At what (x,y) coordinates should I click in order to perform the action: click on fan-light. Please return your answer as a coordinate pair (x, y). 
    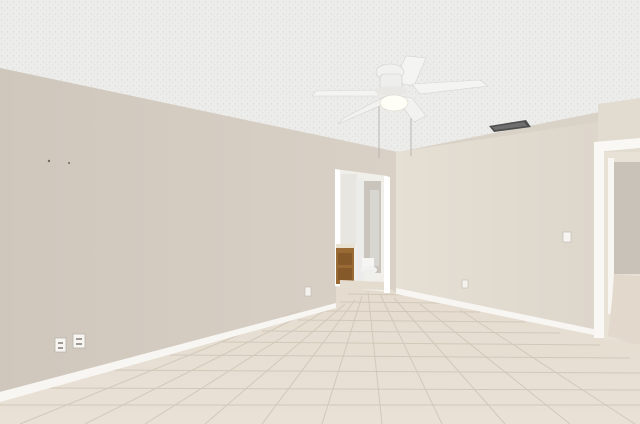
    Looking at the image, I should click on (394, 103).